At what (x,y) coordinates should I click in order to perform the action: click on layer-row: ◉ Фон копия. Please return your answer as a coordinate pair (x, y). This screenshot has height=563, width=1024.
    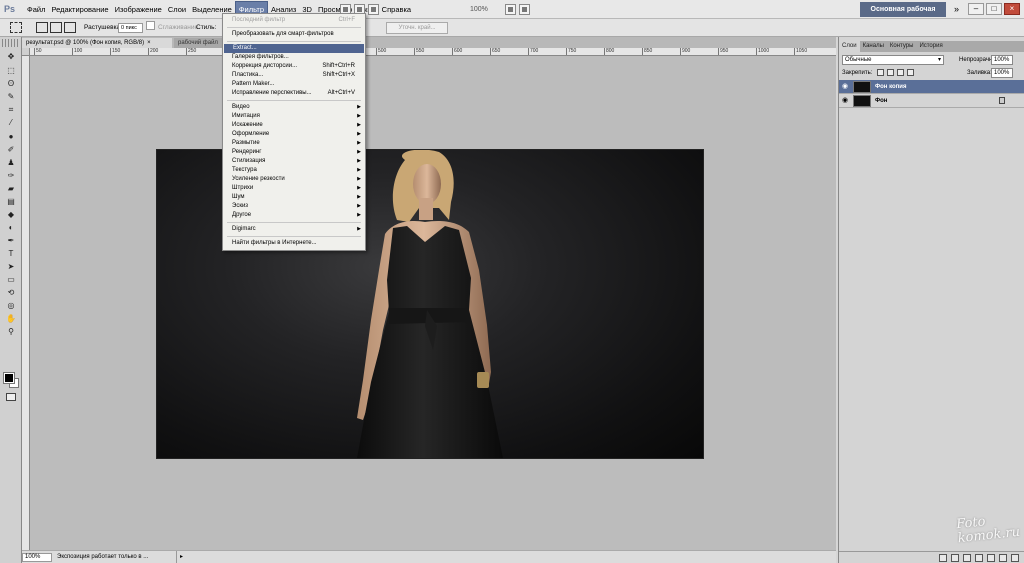
    Looking at the image, I should click on (931, 87).